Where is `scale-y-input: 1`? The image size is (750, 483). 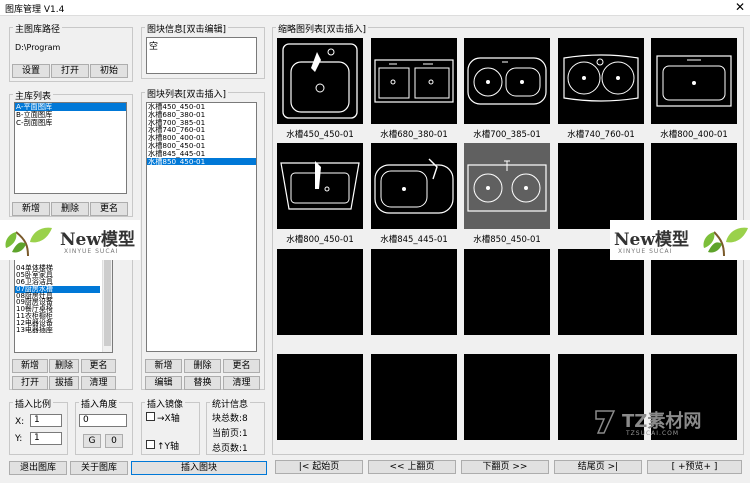
scale-y-input: 1 is located at coordinates (46, 438).